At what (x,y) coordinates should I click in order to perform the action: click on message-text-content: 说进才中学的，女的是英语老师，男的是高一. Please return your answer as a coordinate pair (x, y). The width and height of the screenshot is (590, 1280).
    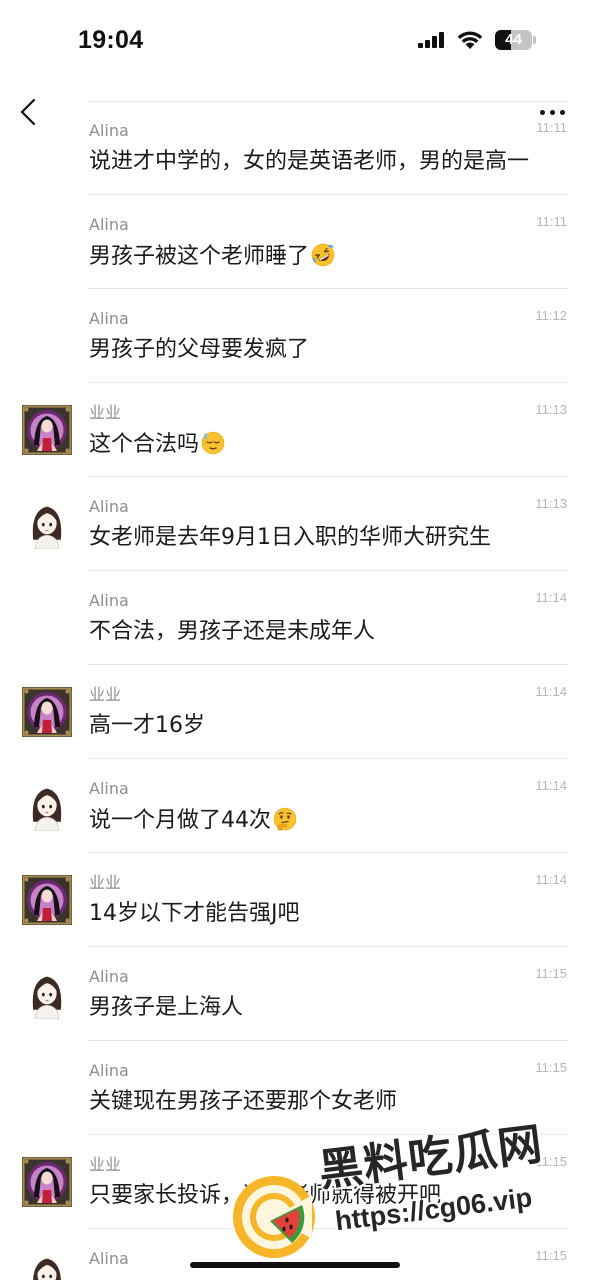
    Looking at the image, I should click on (309, 161).